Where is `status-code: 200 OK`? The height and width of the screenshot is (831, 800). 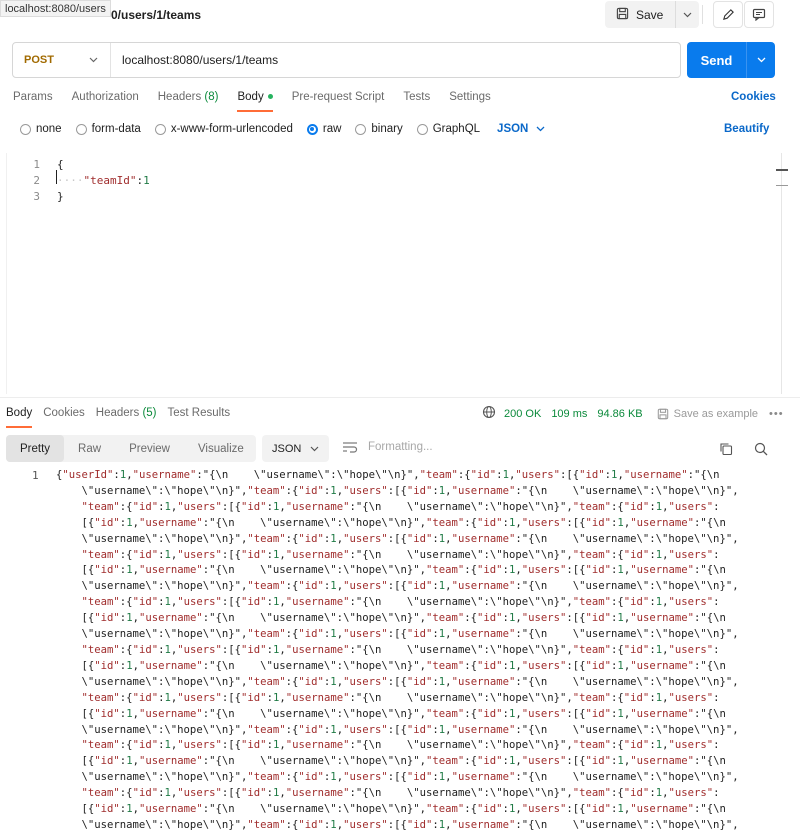 status-code: 200 OK is located at coordinates (522, 414).